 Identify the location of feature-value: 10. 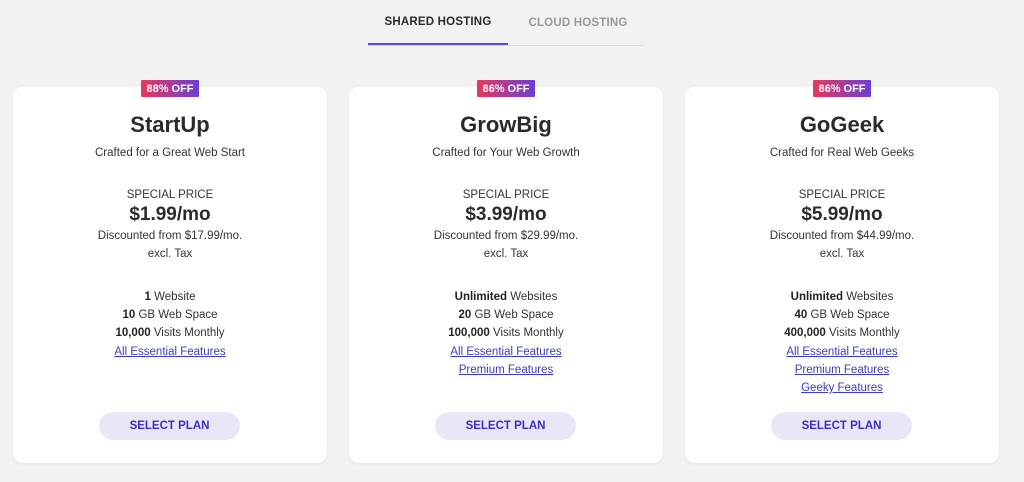
(129, 315).